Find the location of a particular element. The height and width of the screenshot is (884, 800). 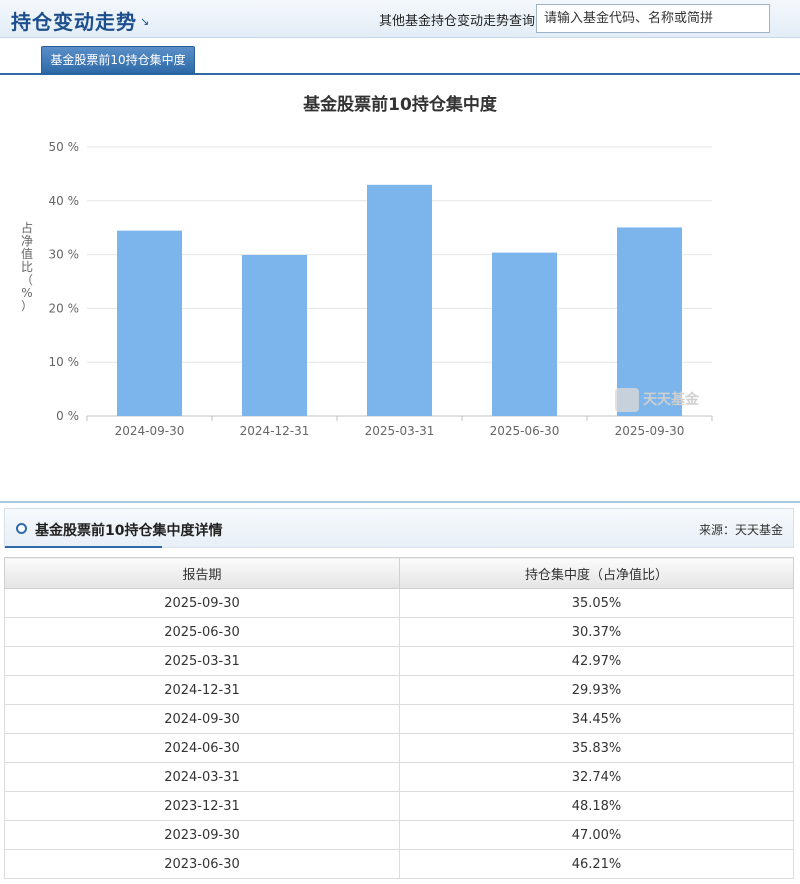

concentration-cell: 32.74% is located at coordinates (596, 777).